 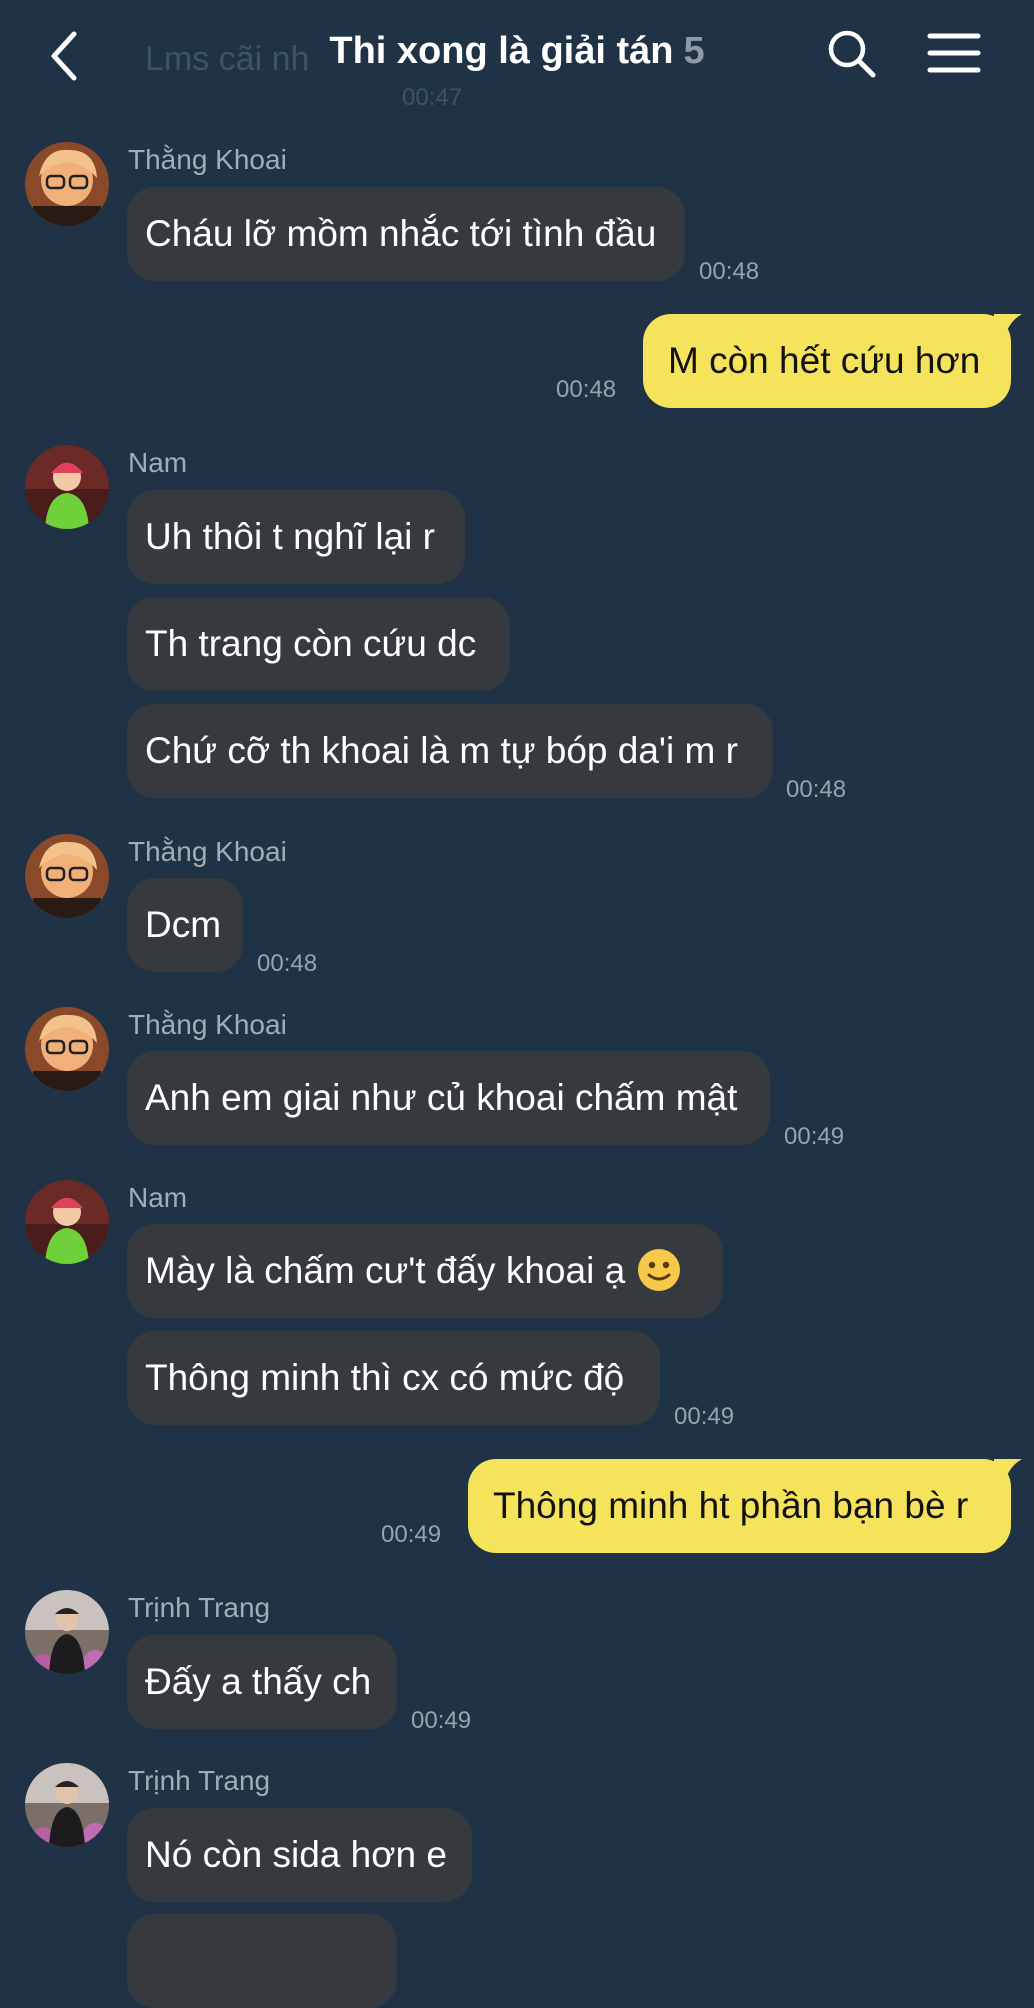 What do you see at coordinates (262, 1961) in the screenshot?
I see `message-bubble-partial` at bounding box center [262, 1961].